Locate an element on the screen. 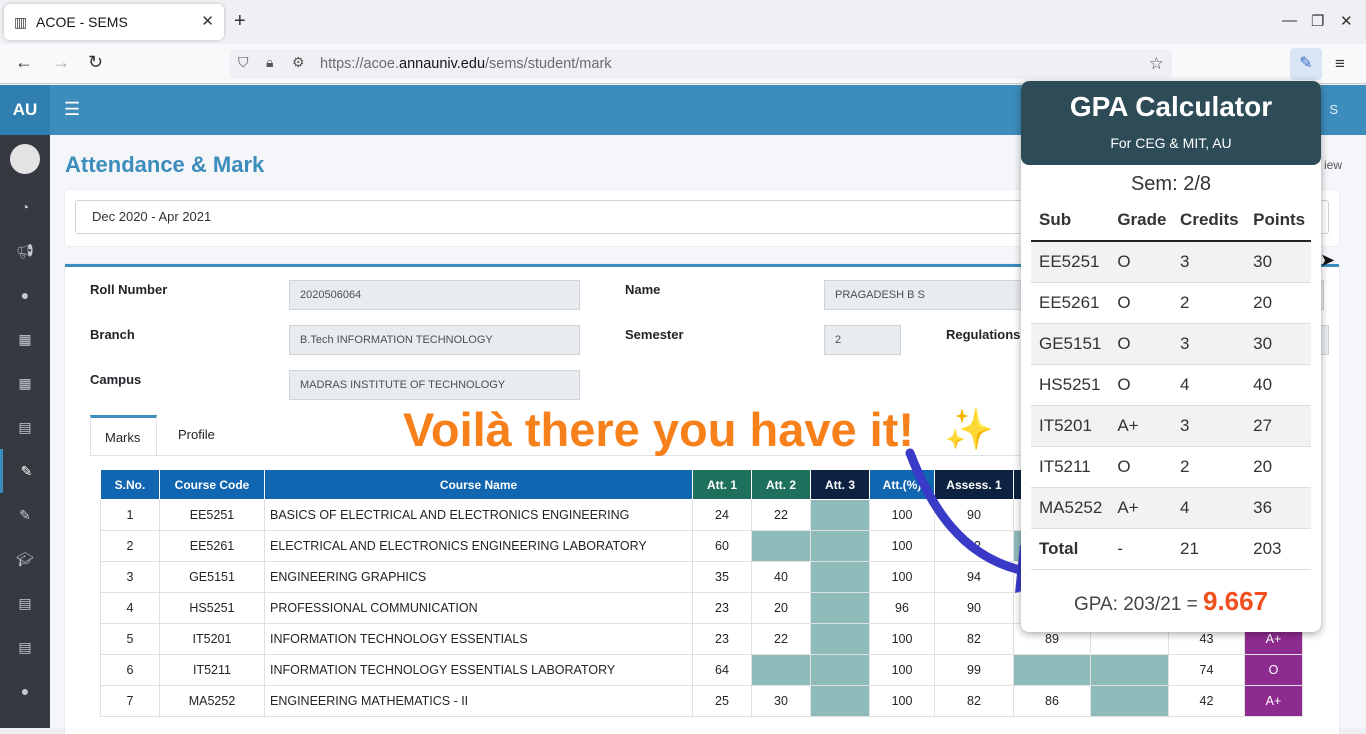 This screenshot has height=734, width=1366. brand-logo: AU is located at coordinates (25, 110).